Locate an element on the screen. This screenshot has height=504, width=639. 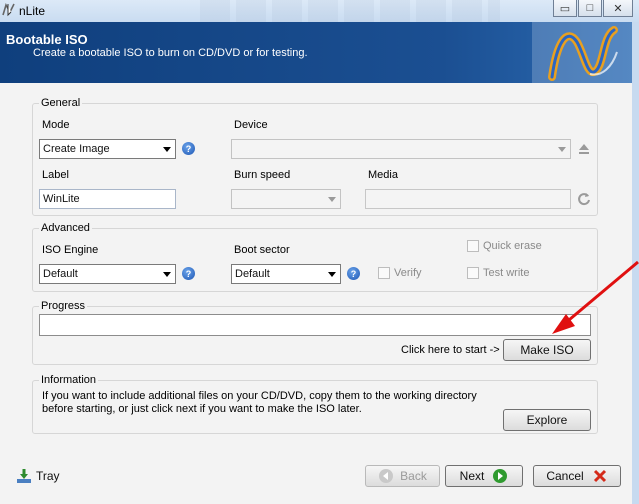
cancel-icon is located at coordinates (599, 476).